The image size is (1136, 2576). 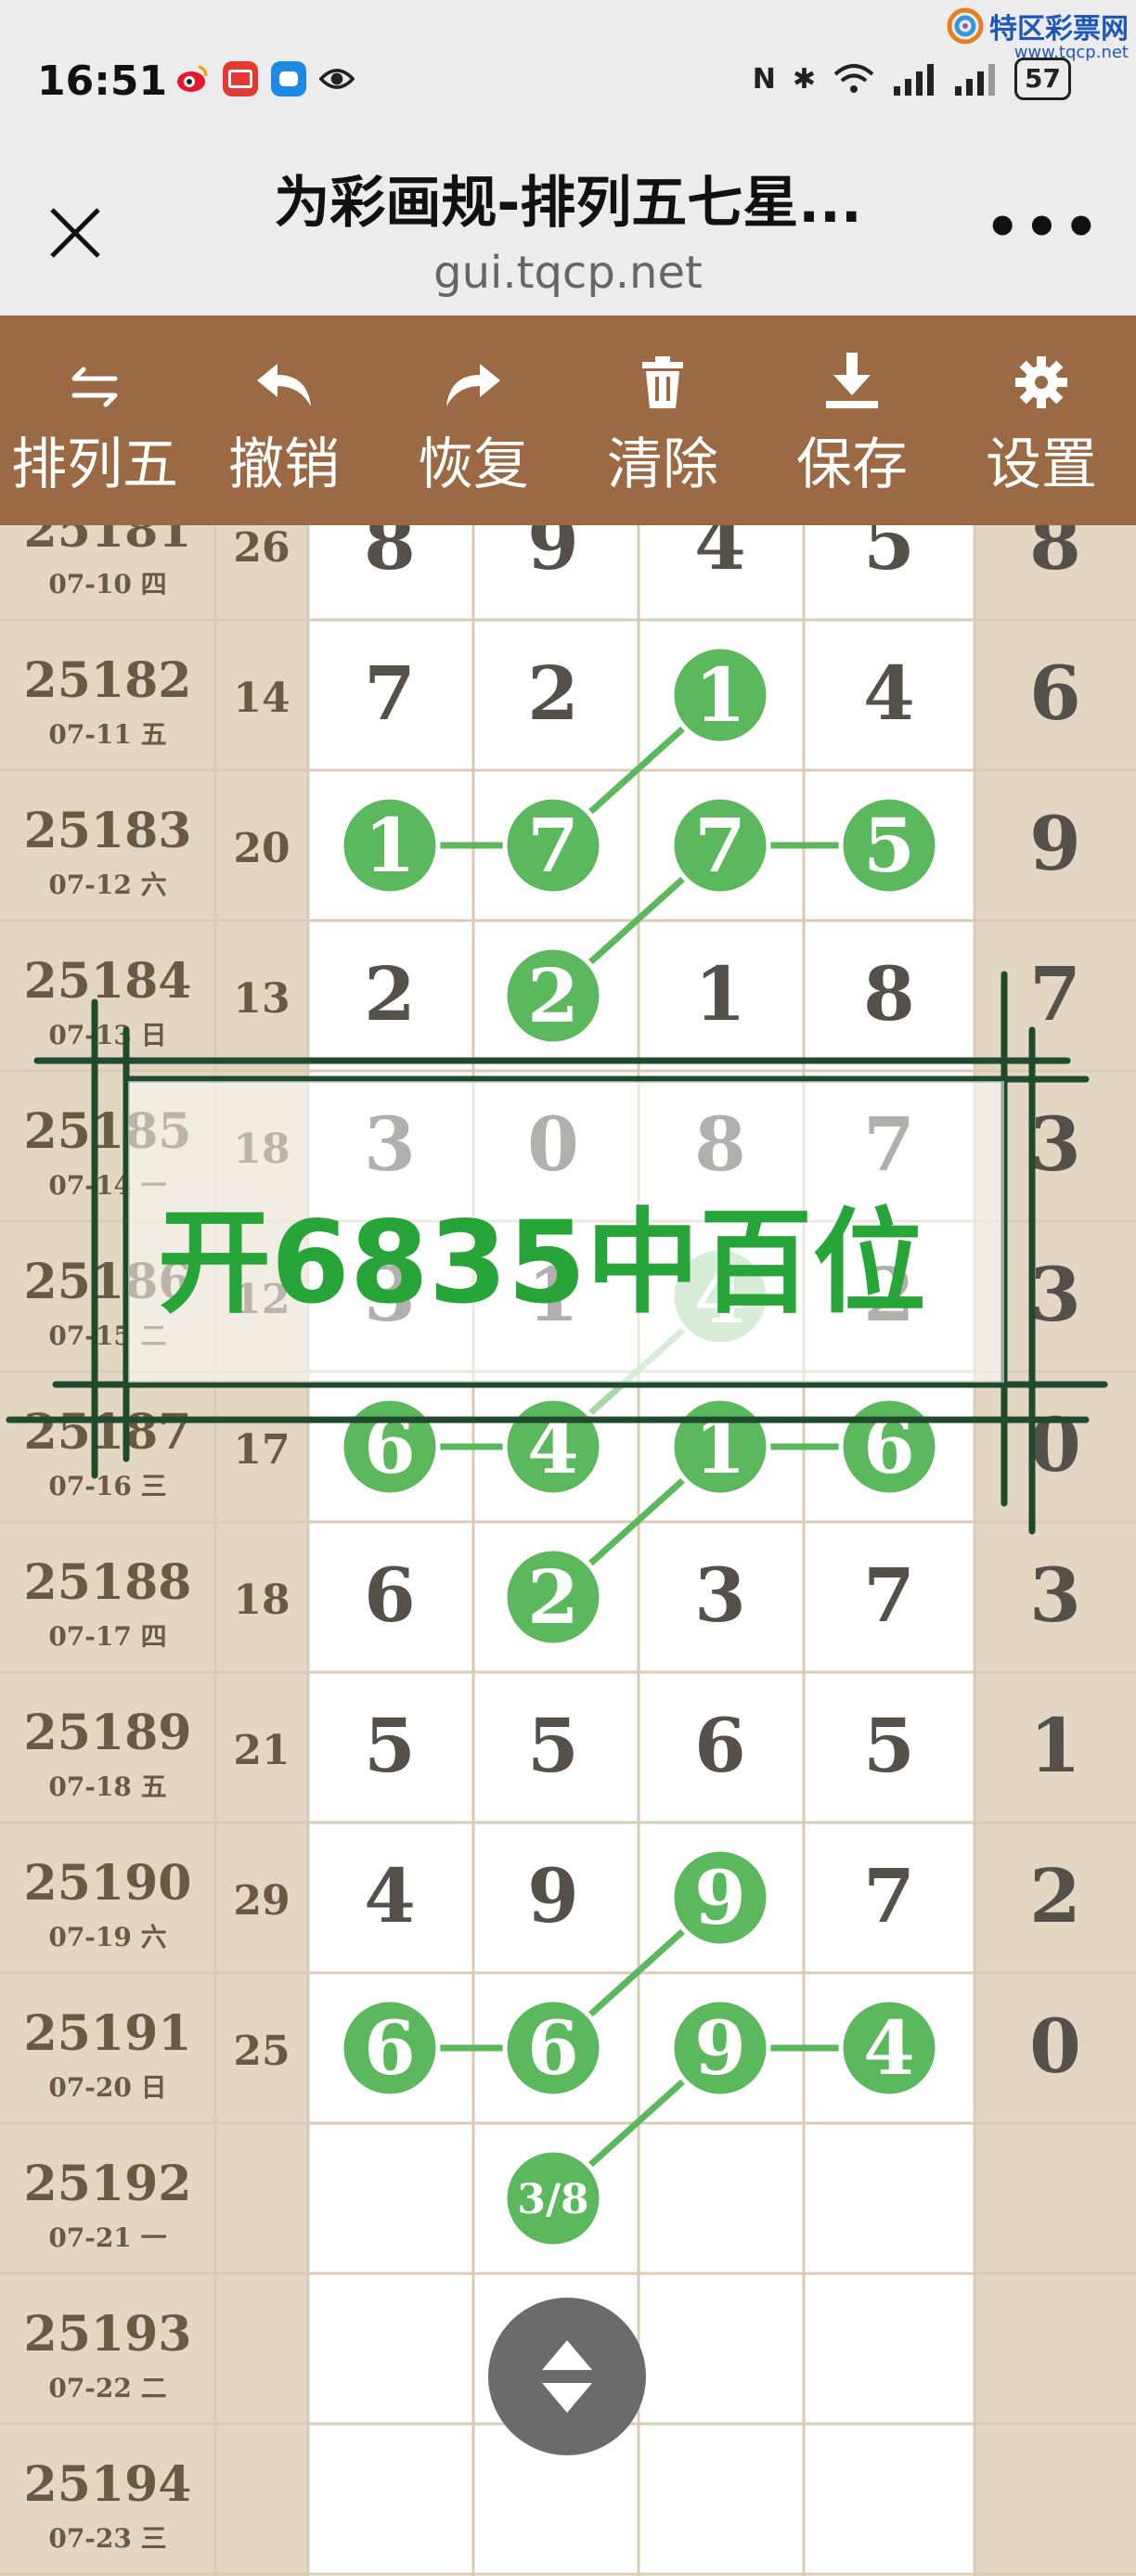 I want to click on toolbar-lottery-switch-button: 排列五, so click(x=94, y=420).